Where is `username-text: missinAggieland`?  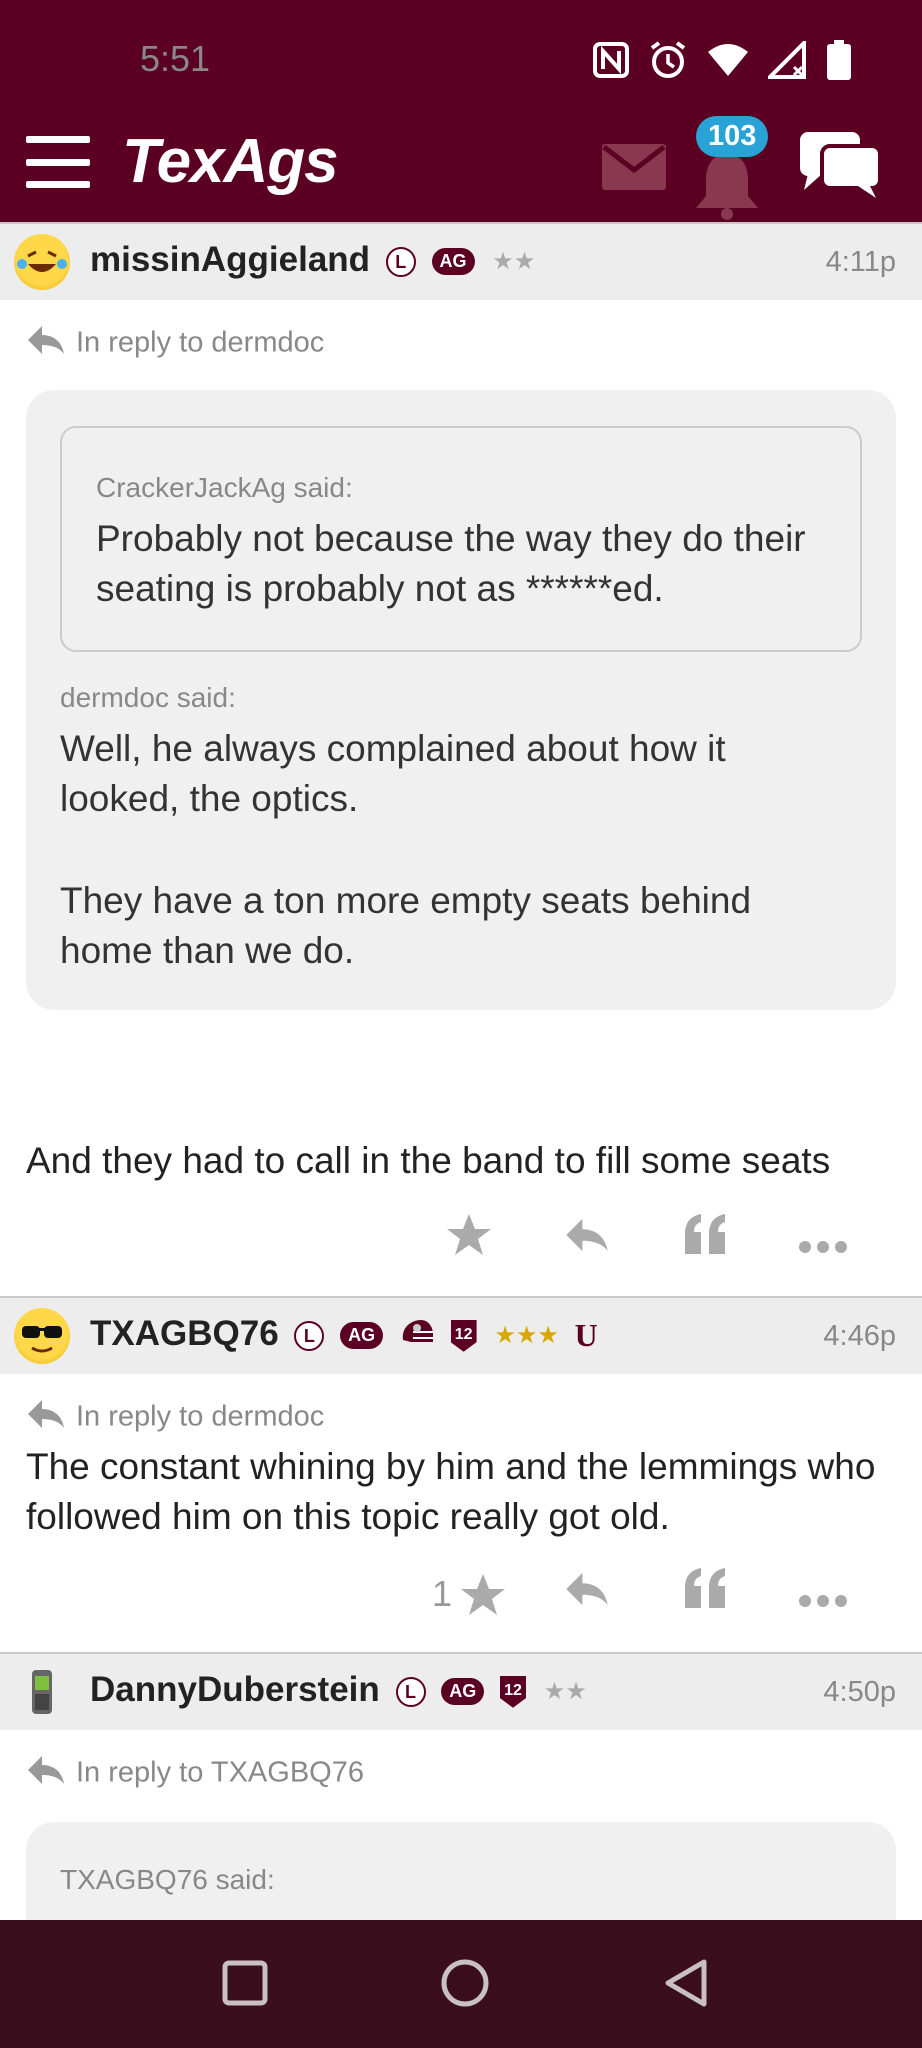
username-text: missinAggieland is located at coordinates (230, 259).